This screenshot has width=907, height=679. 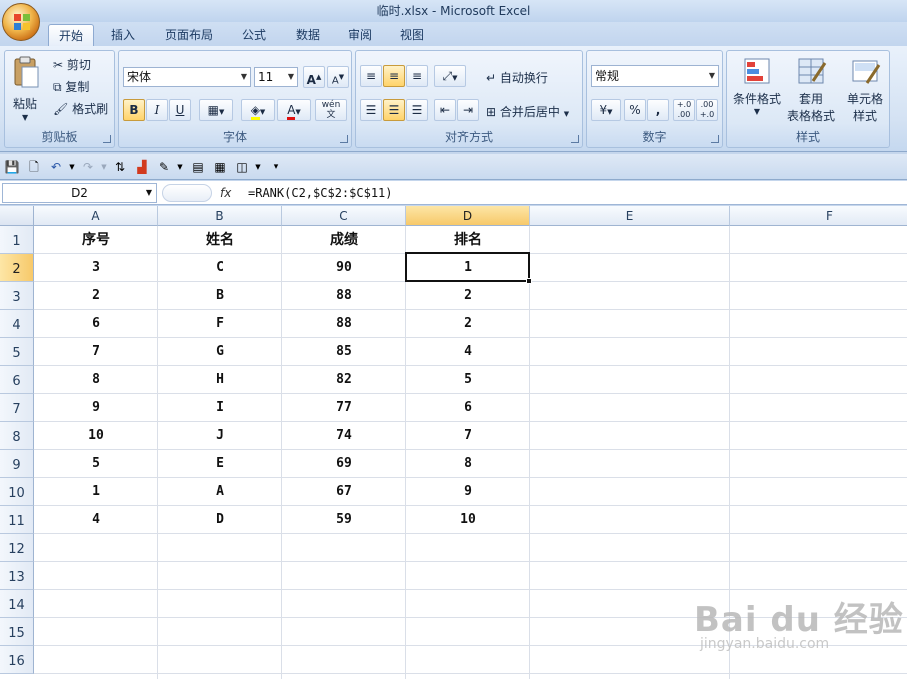 What do you see at coordinates (72, 64) in the screenshot?
I see `cut-button: ✂ 剪切` at bounding box center [72, 64].